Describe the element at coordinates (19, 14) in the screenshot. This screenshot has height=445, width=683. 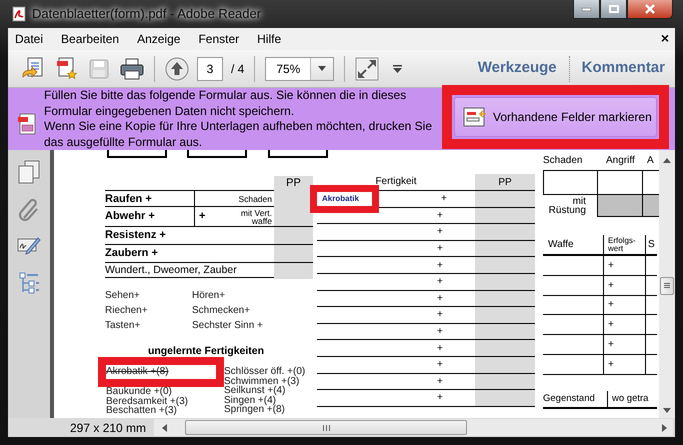
I see `pdf-document-icon` at that location.